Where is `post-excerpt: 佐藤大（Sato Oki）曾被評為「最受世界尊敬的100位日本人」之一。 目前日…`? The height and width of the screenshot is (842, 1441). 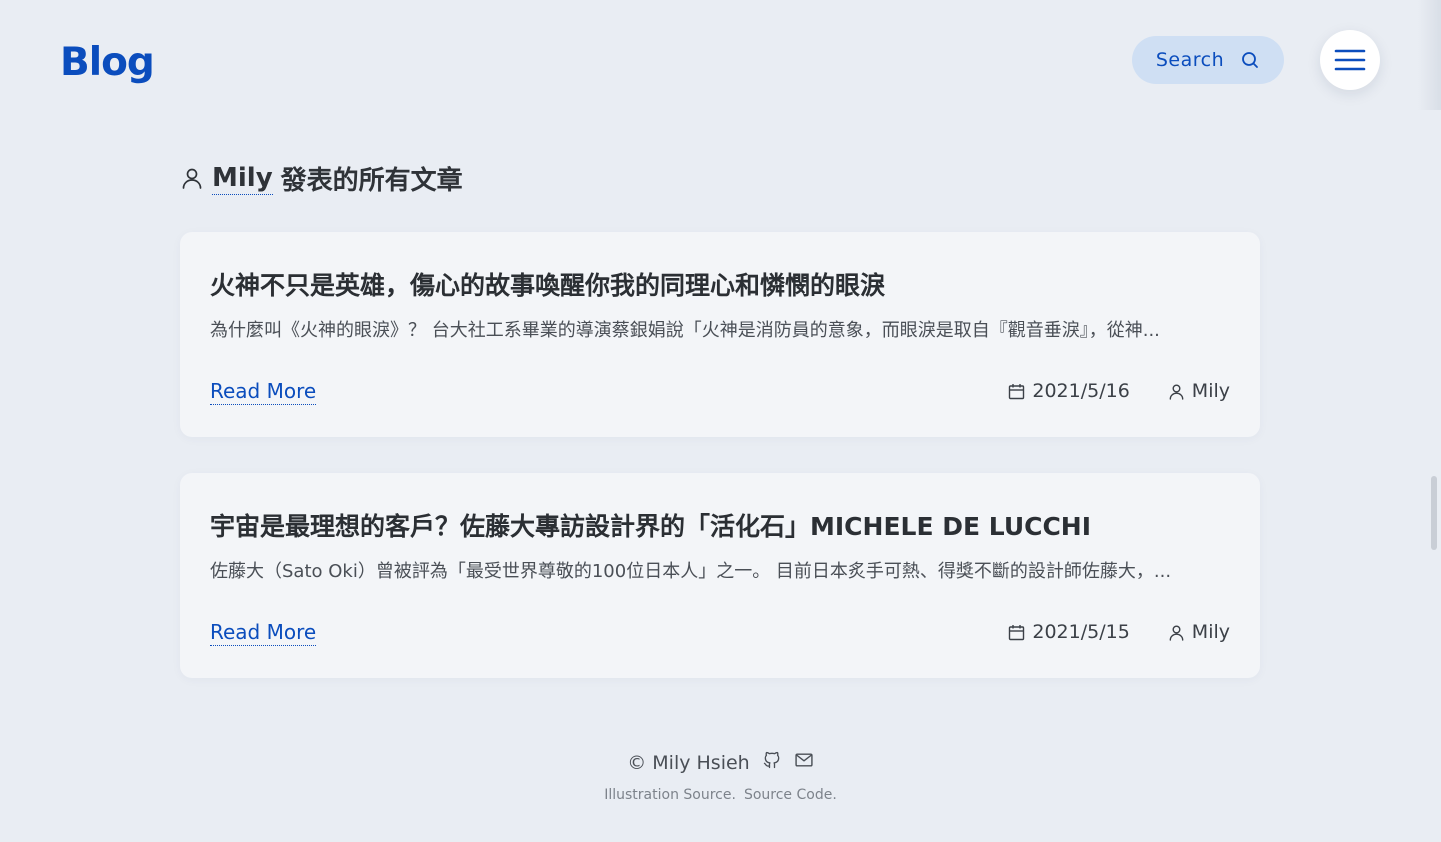
post-excerpt: 佐藤大（Sato Oki）曾被評為「最受世界尊敬的100位日本人」之一。 目前日… is located at coordinates (691, 571).